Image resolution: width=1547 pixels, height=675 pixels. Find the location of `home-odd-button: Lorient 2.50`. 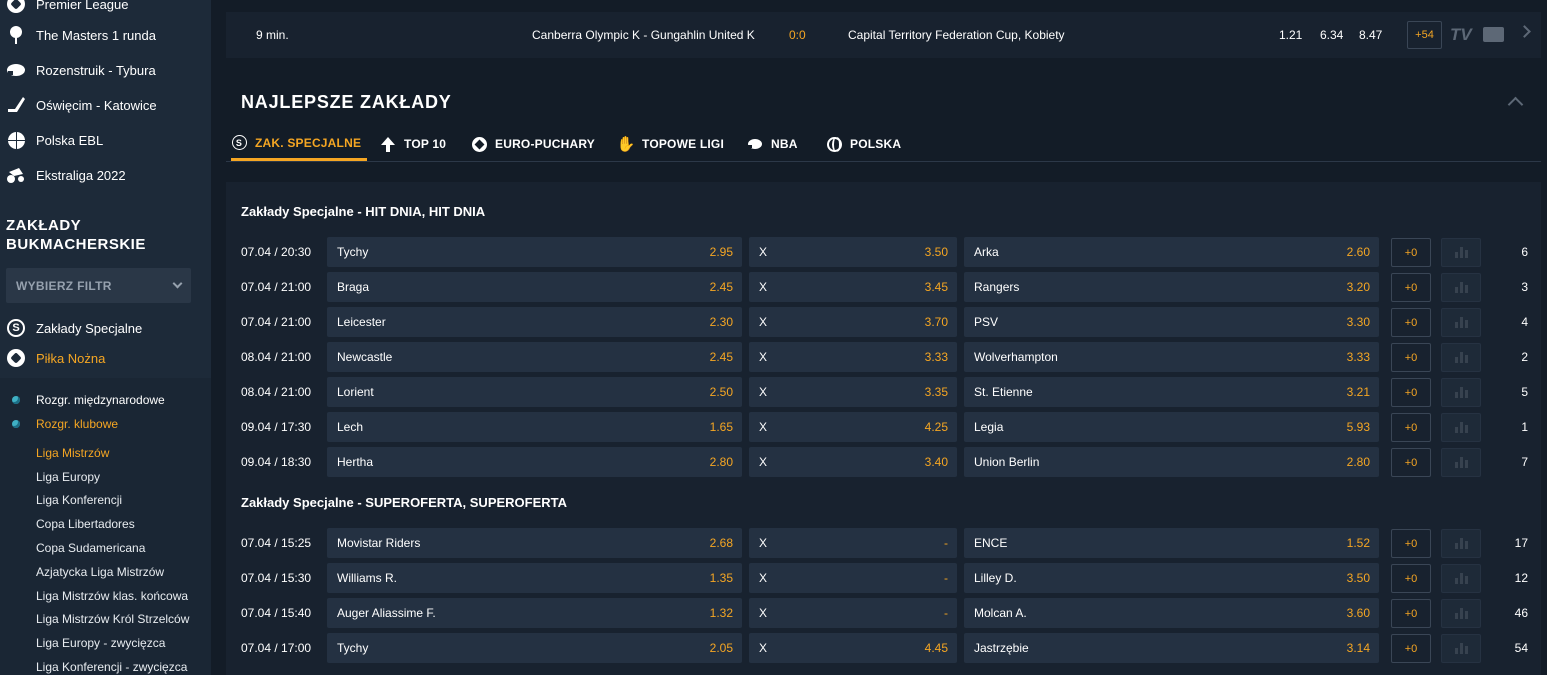

home-odd-button: Lorient 2.50 is located at coordinates (534, 392).